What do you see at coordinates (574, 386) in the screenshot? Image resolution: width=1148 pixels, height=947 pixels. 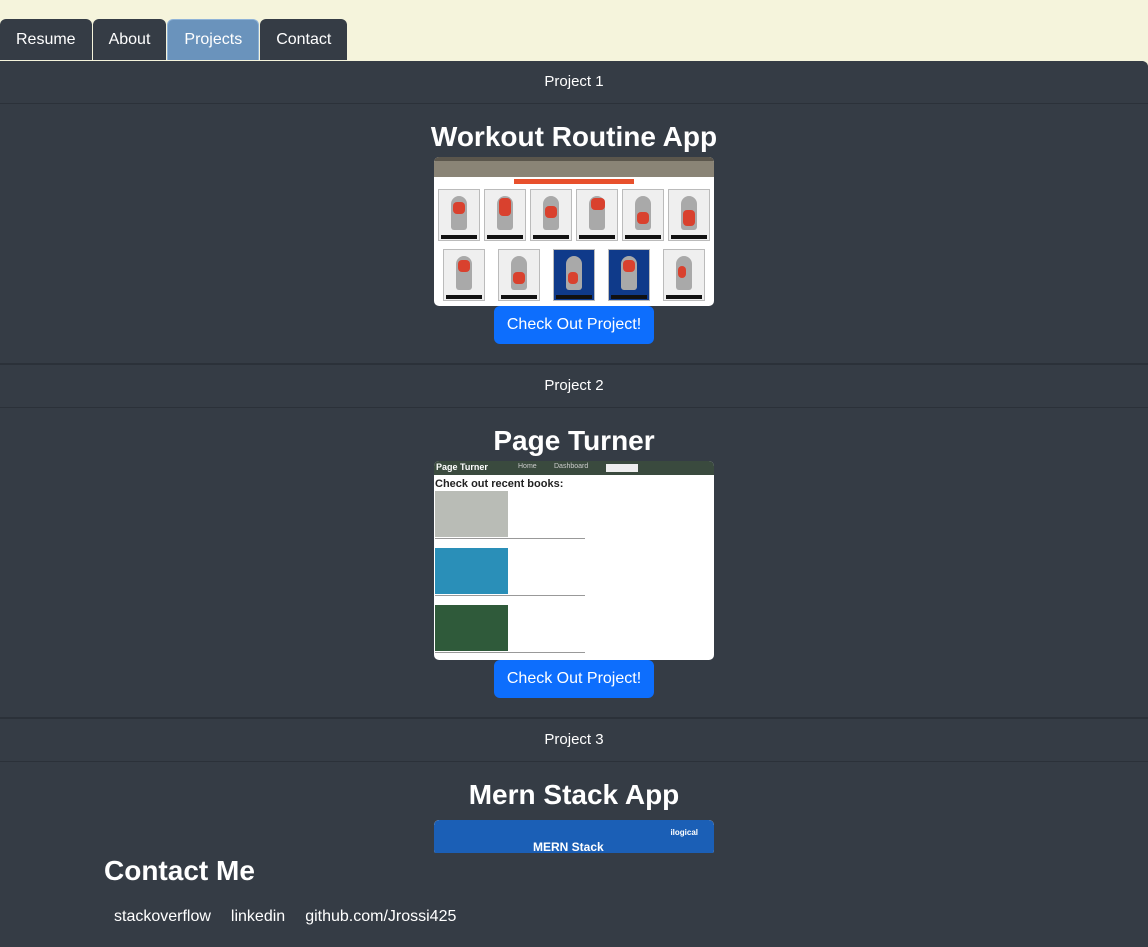 I see `project-header: Project 2` at bounding box center [574, 386].